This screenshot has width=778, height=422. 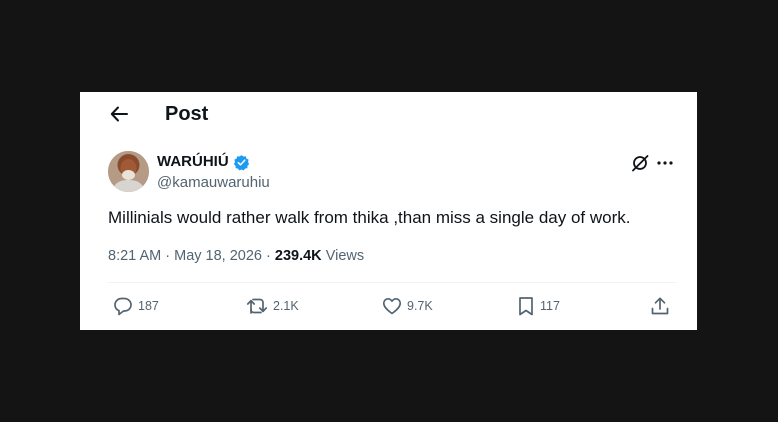 I want to click on repost-icon, so click(x=257, y=306).